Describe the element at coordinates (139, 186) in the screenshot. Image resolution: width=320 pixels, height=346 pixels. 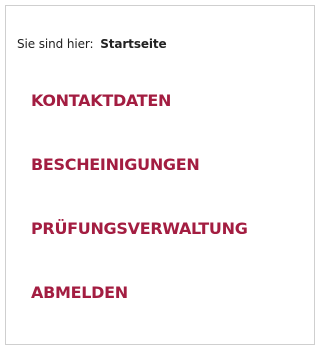
I see `menu-item-bescheinigungen: BESCHEINIGUNGEN` at that location.